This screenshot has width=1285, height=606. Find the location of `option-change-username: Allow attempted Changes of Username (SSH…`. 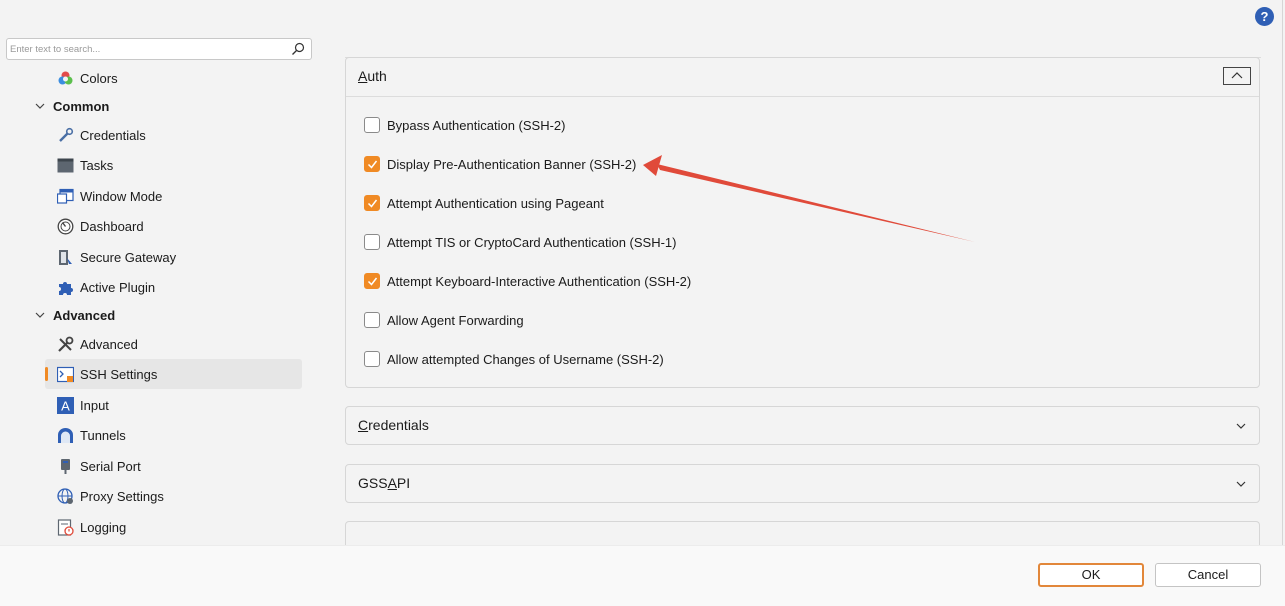

option-change-username: Allow attempted Changes of Username (SSH… is located at coordinates (514, 359).